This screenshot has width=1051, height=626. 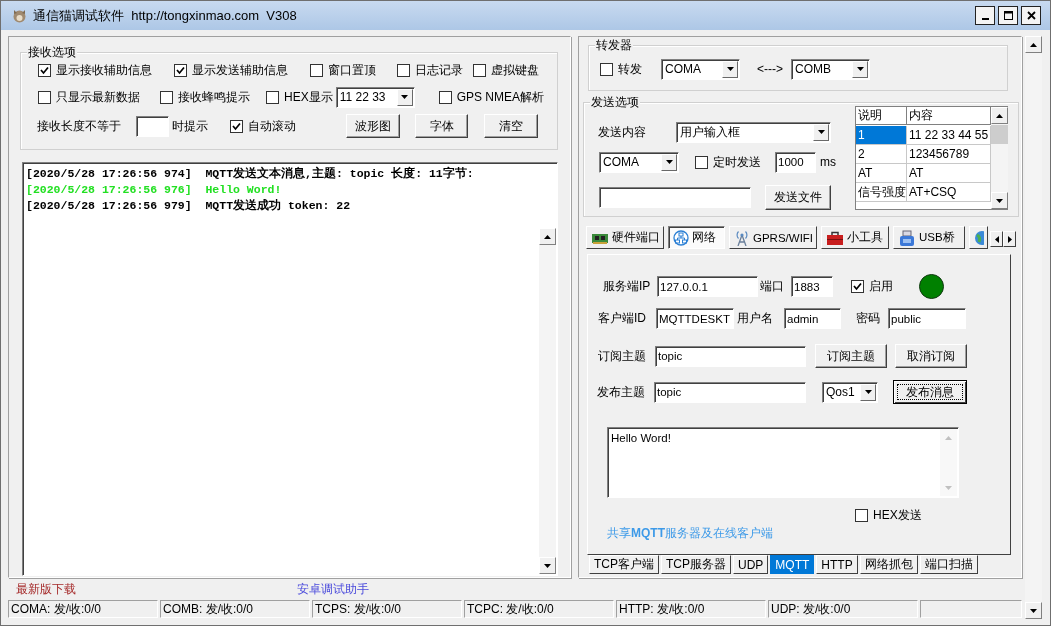 I want to click on tab: 小工具, so click(x=855, y=237).